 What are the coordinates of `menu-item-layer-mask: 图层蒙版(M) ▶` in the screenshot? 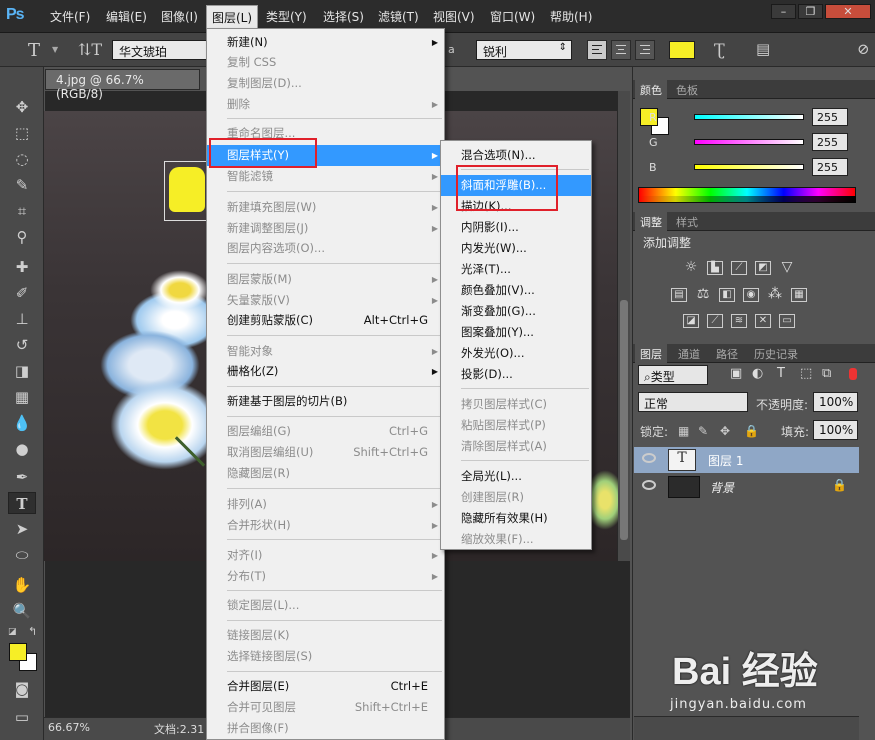 It's located at (325, 279).